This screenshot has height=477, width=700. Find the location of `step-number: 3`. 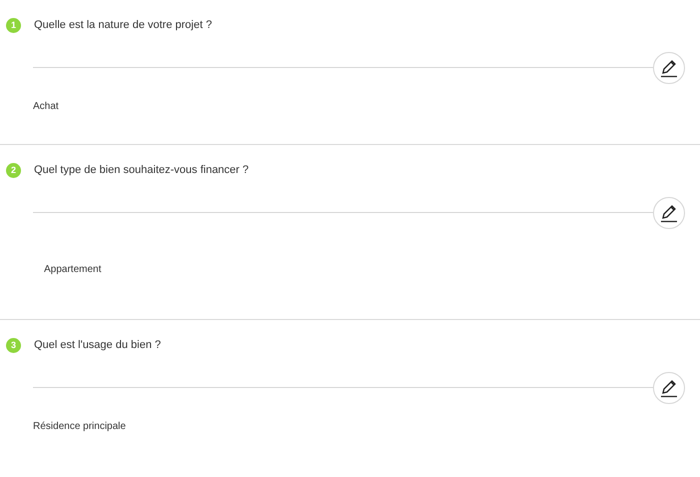

step-number: 3 is located at coordinates (13, 345).